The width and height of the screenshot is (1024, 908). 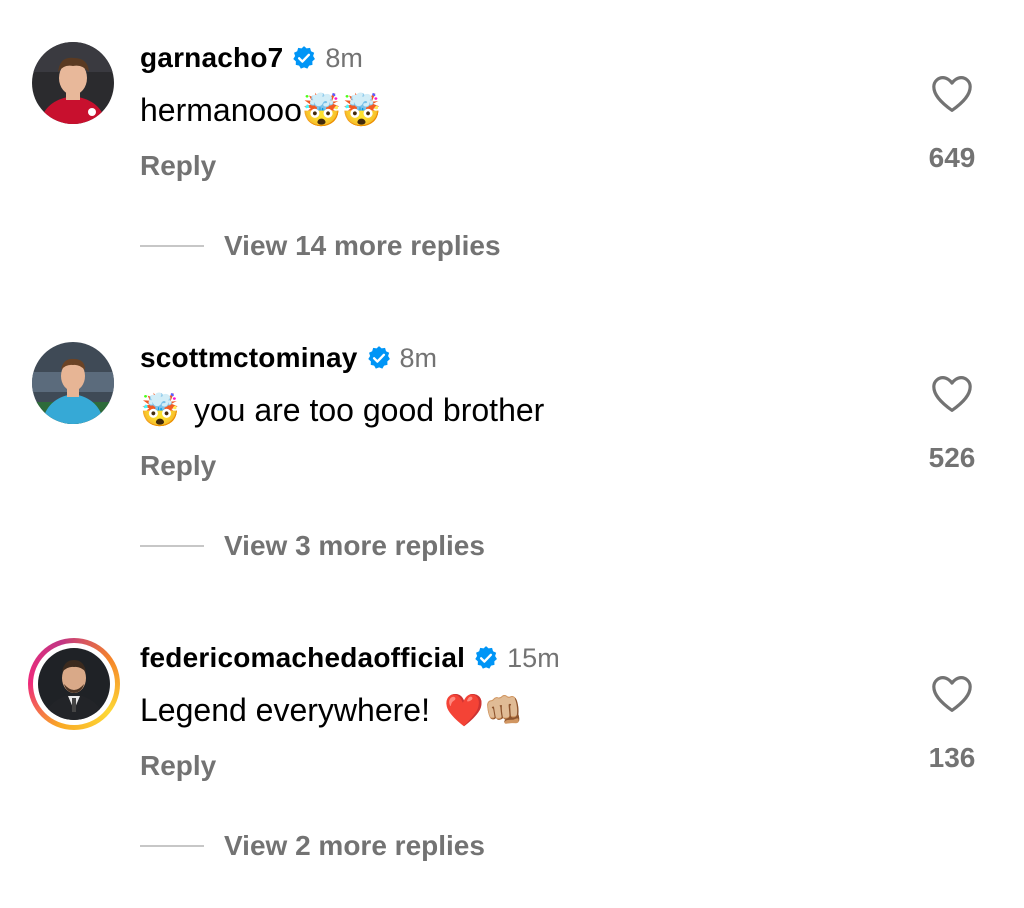 I want to click on comment-time: 15m, so click(x=533, y=657).